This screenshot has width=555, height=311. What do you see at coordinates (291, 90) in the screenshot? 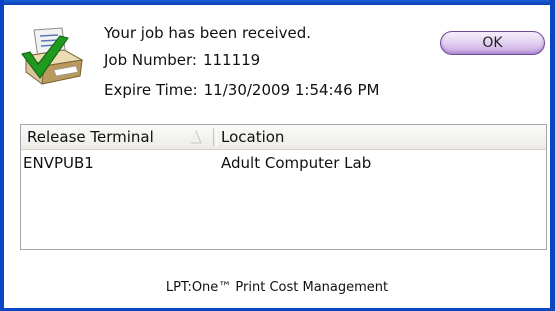
I see `expire-time-value: 11/30/2009 1:54:46 PM` at bounding box center [291, 90].